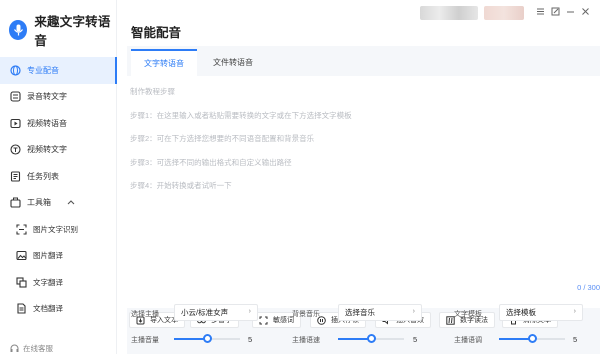  Describe the element at coordinates (588, 287) in the screenshot. I see `char-counter: 0 / 300` at that location.